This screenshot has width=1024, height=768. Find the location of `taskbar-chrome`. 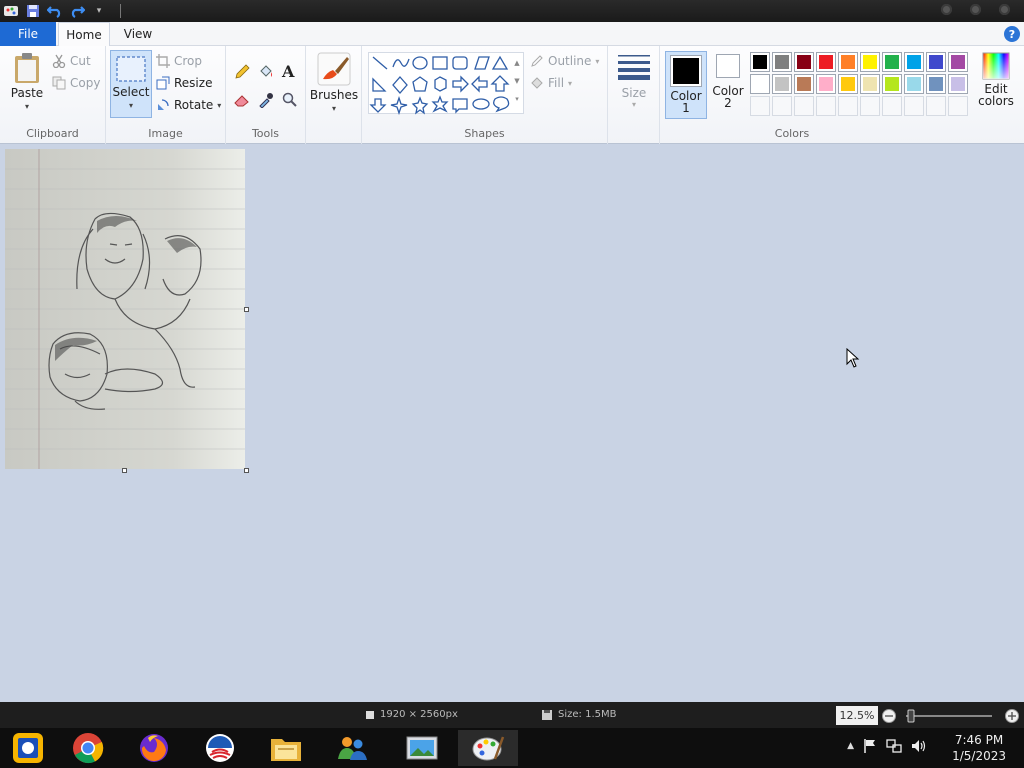

taskbar-chrome is located at coordinates (88, 748).